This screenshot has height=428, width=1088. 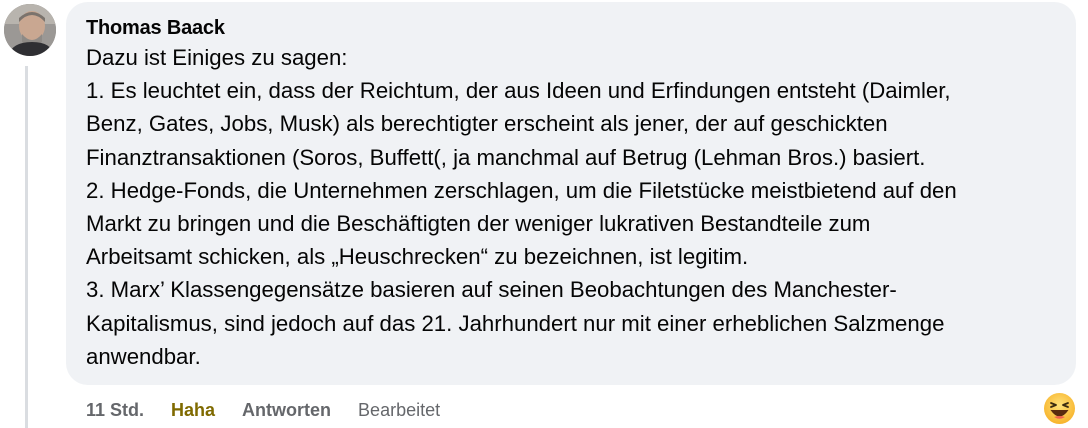 I want to click on comment-line: anwendbar., so click(x=143, y=356).